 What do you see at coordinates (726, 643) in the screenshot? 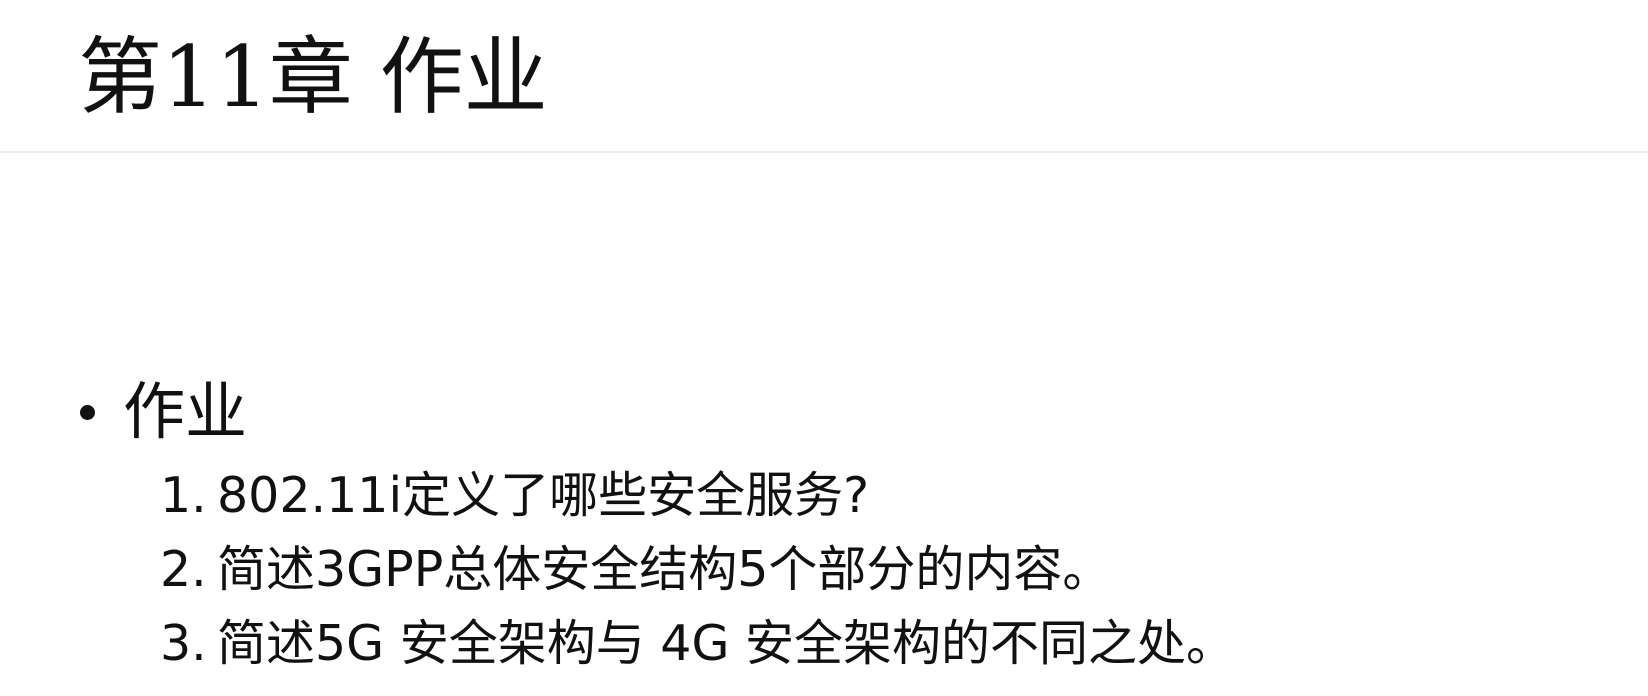
I see `item-text: 简述5G 安全架构与 4G 安全架构的不同之处。` at bounding box center [726, 643].